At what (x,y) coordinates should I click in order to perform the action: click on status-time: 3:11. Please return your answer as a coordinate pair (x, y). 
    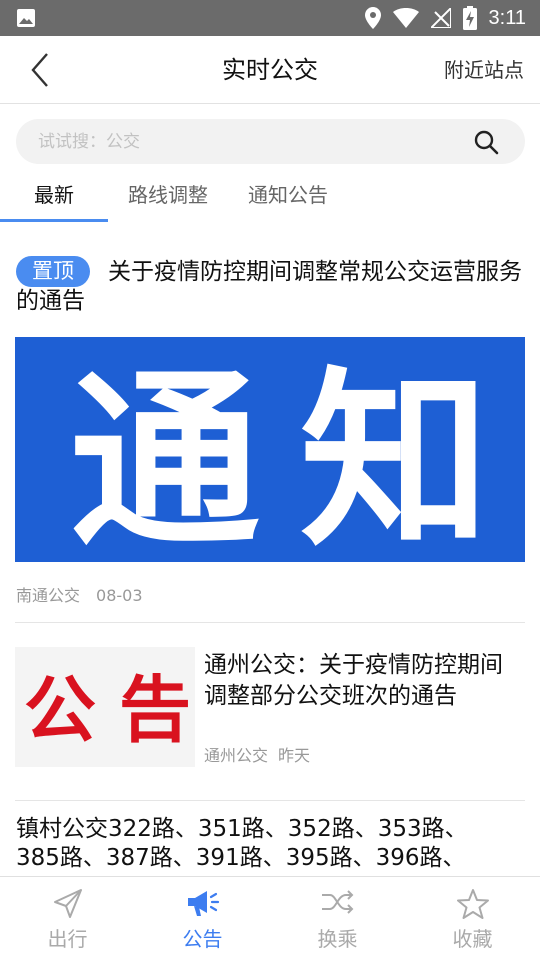
    Looking at the image, I should click on (507, 17).